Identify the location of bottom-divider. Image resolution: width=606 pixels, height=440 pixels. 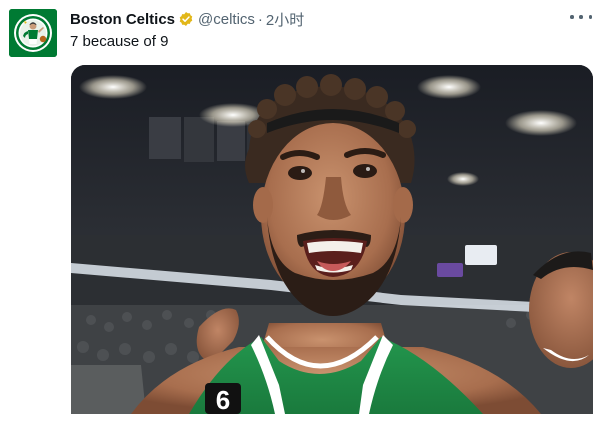
(303, 427).